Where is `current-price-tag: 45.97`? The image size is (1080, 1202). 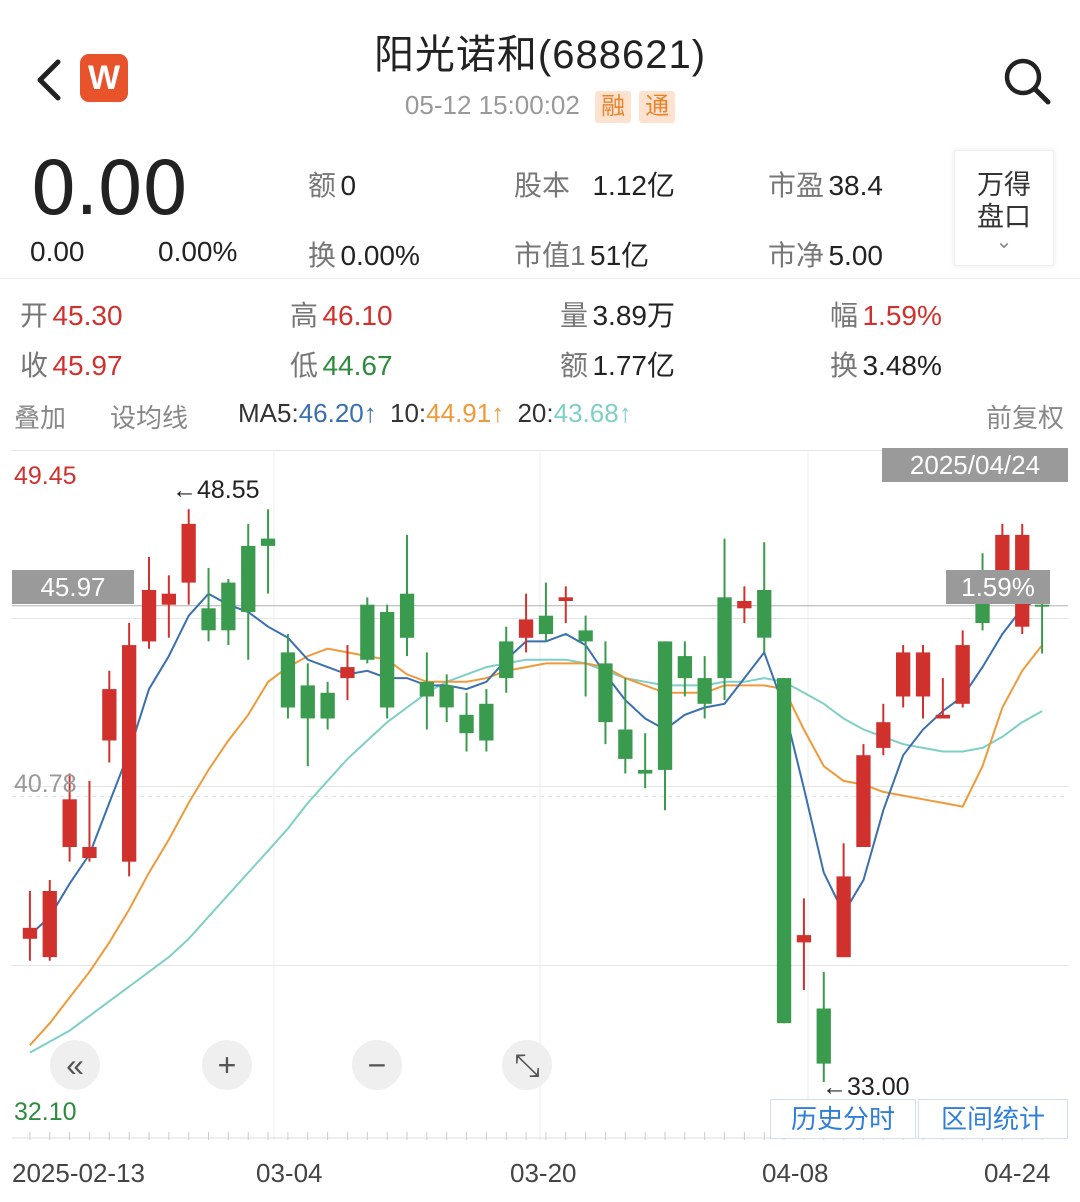
current-price-tag: 45.97 is located at coordinates (73, 587).